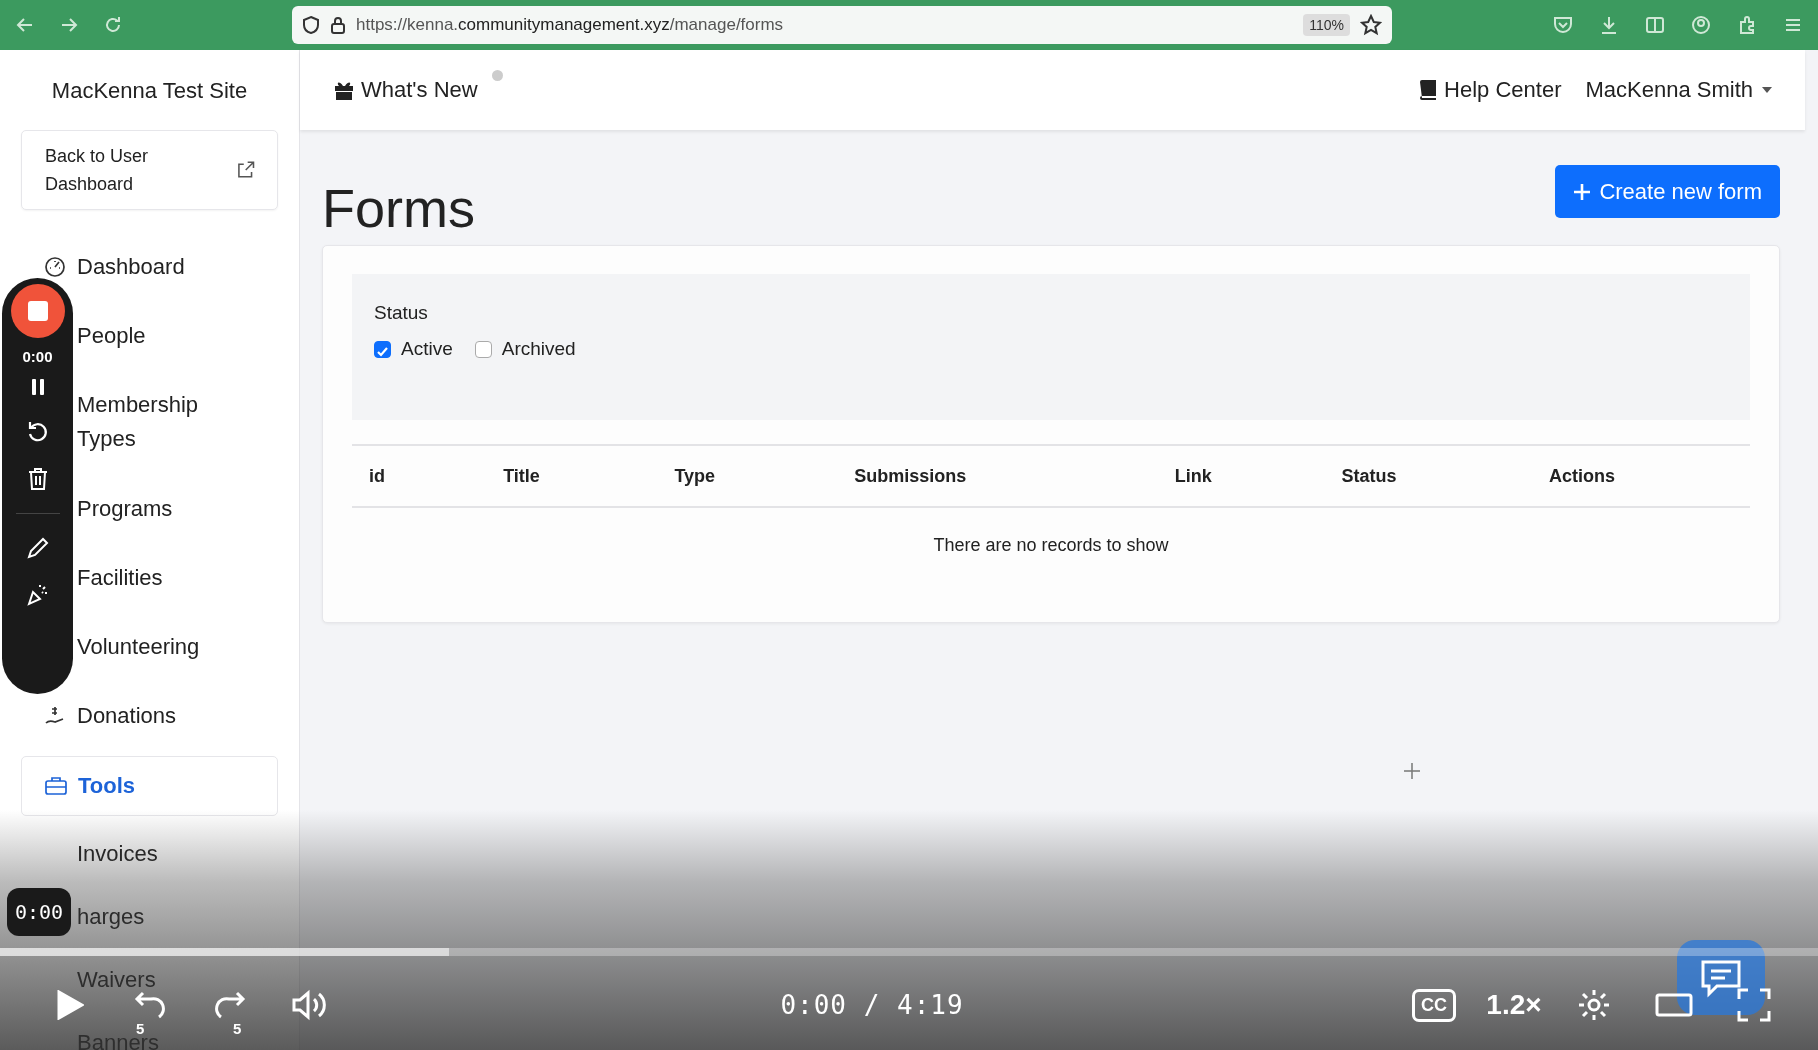  Describe the element at coordinates (114, 266) in the screenshot. I see `sidebar-item: Dashboard` at that location.